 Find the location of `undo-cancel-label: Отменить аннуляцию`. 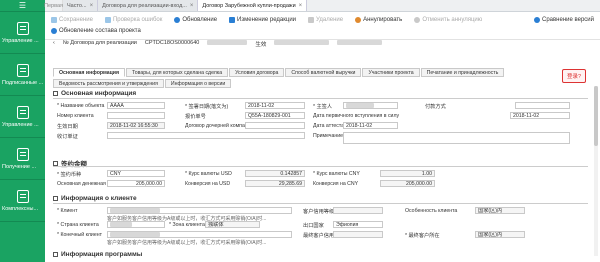

undo-cancel-label: Отменить аннуляцию is located at coordinates (452, 20).